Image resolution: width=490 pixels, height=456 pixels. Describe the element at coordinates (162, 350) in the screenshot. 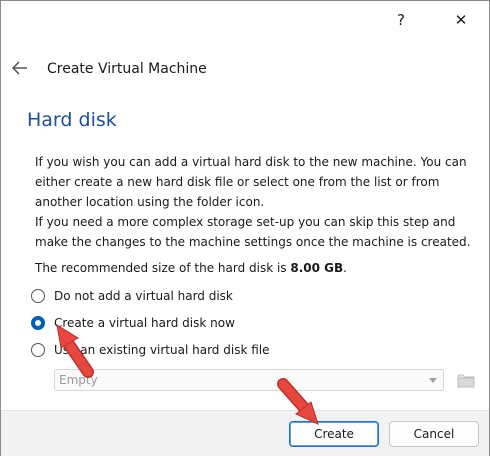

I see `option-existing-disk-label: Use an existing virtual hard disk file` at that location.